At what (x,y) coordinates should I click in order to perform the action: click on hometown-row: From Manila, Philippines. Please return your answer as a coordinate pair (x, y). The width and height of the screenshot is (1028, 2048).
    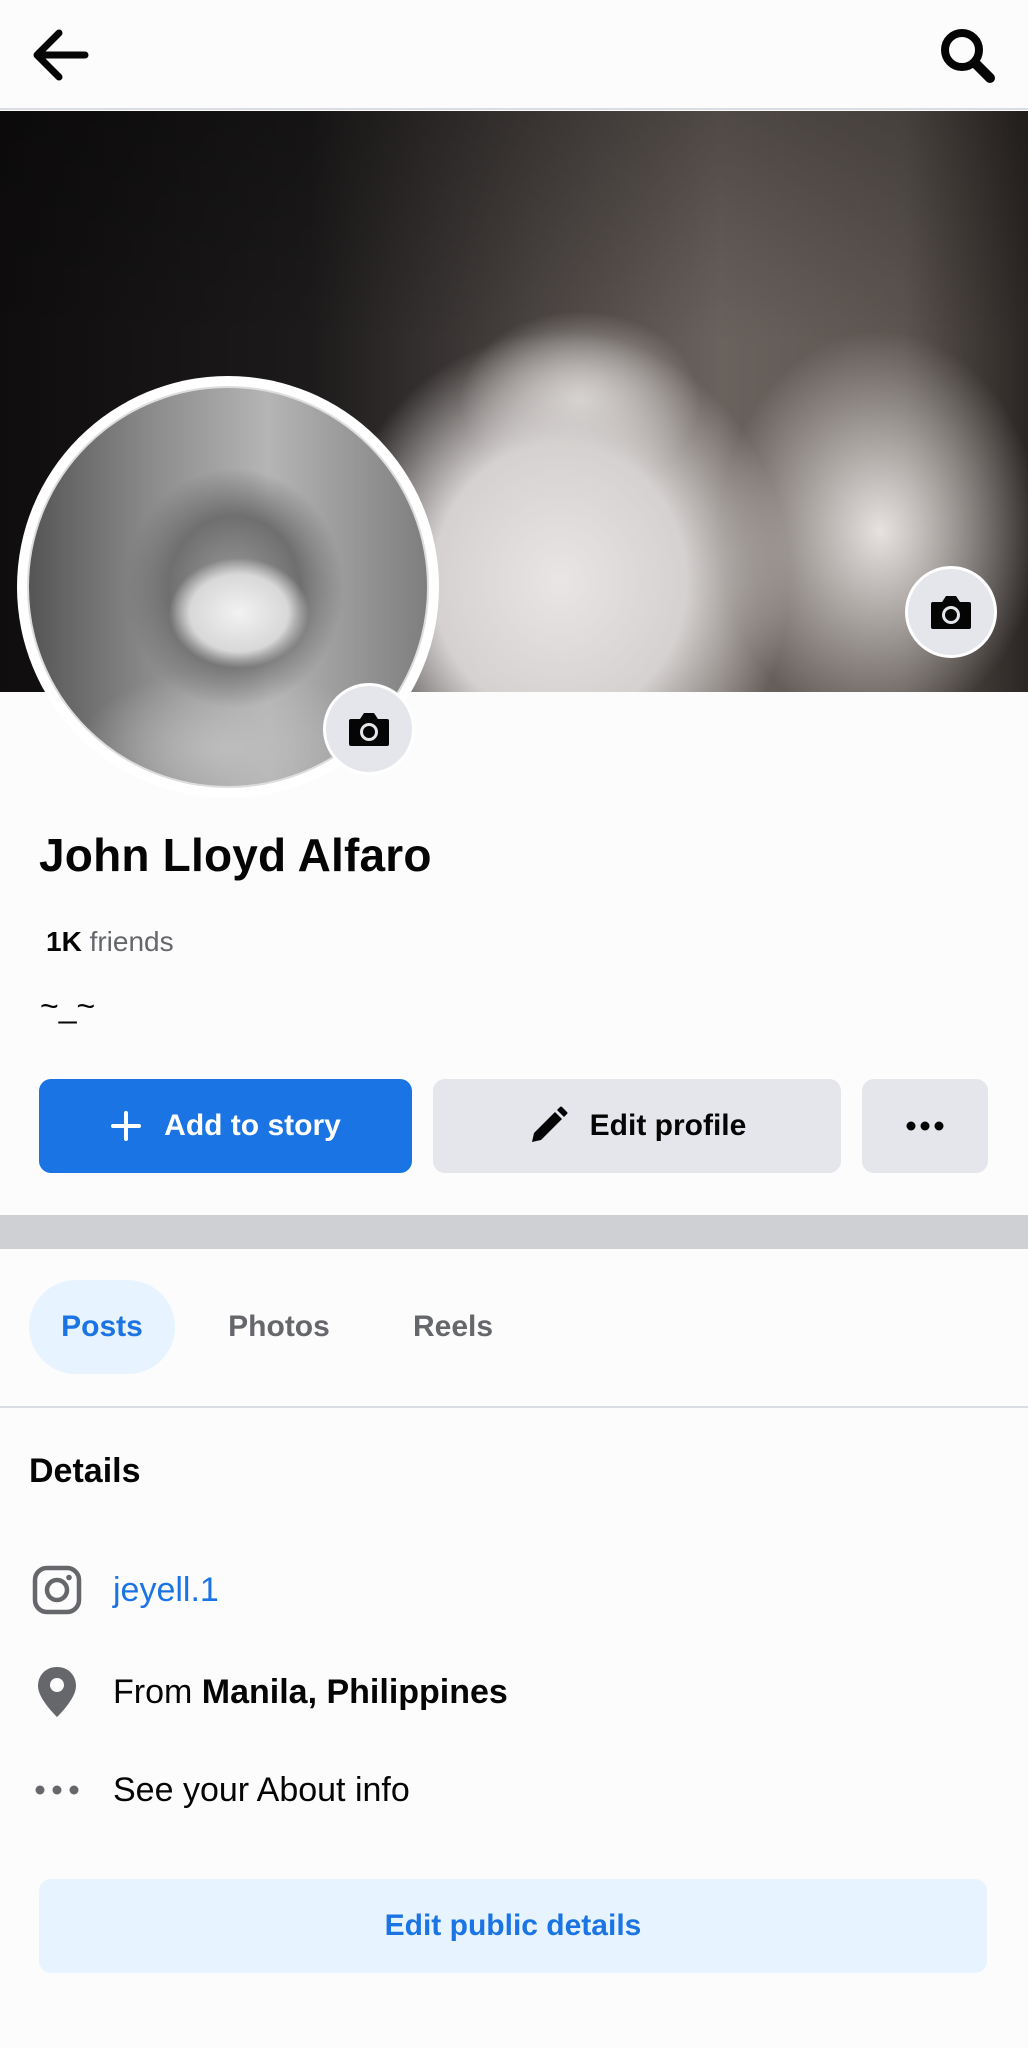
    Looking at the image, I should click on (514, 1692).